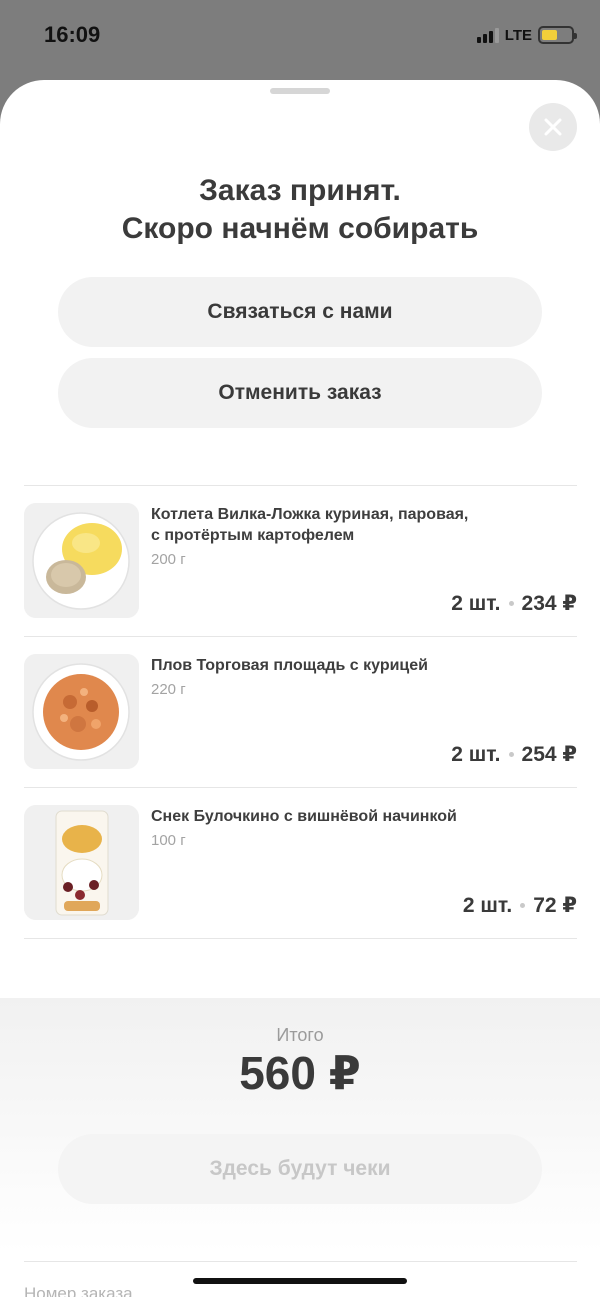 The width and height of the screenshot is (600, 1297). What do you see at coordinates (300, 36) in the screenshot?
I see `status-bar: 16:09 LTE` at bounding box center [300, 36].